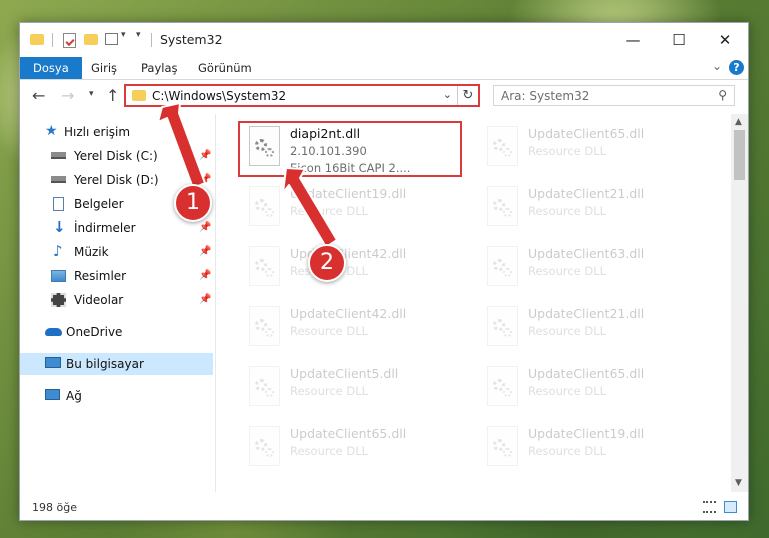 This screenshot has width=769, height=538. Describe the element at coordinates (350, 149) in the screenshot. I see `file-highlight-box` at that location.